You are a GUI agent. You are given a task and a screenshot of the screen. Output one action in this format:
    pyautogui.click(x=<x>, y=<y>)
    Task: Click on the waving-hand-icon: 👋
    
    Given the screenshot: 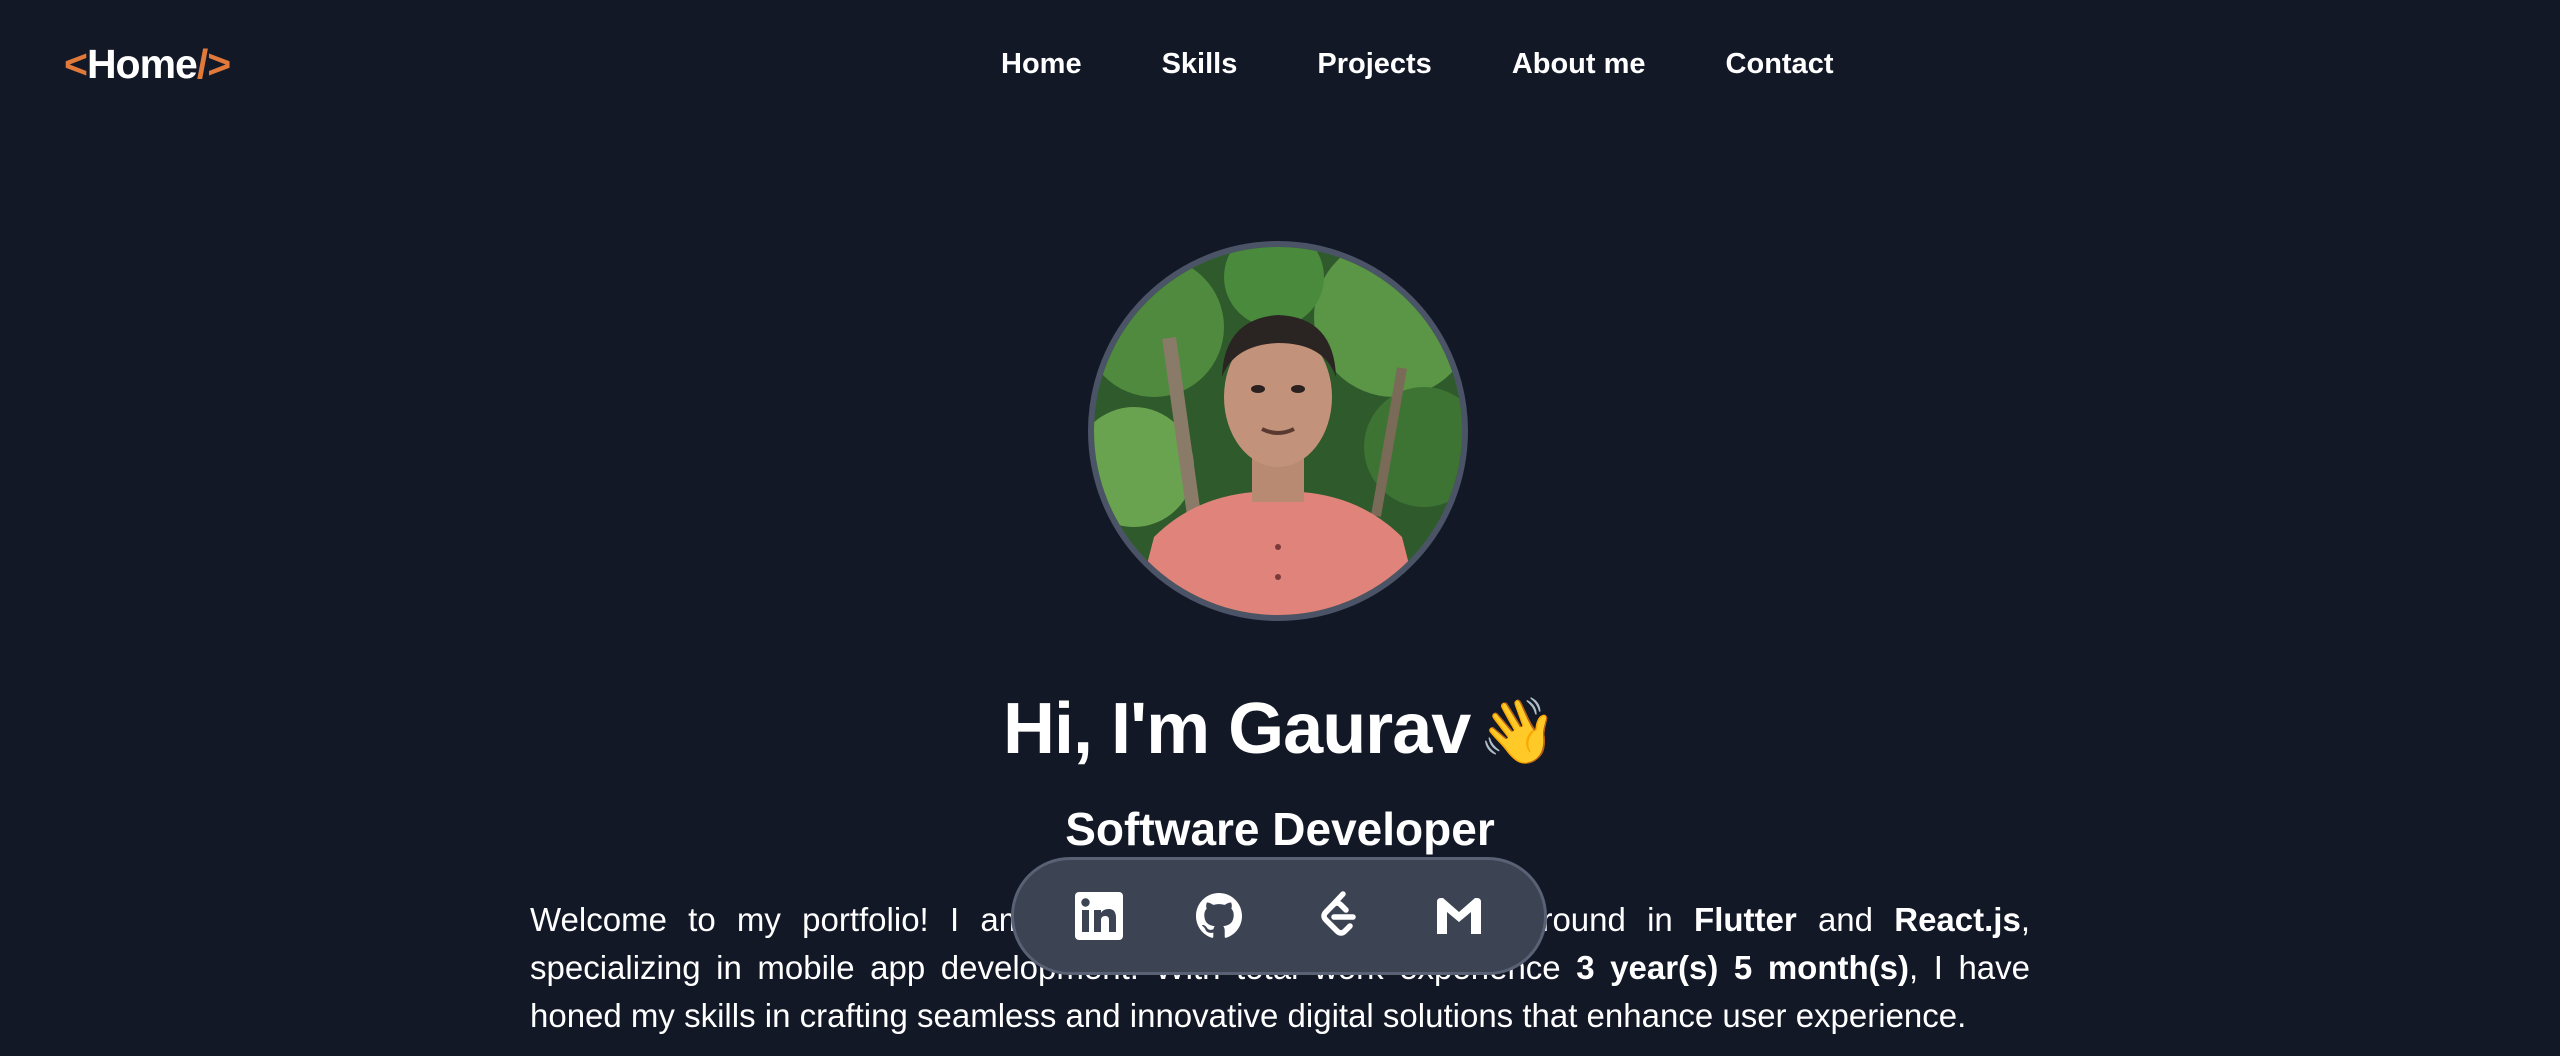 What is the action you would take?
    pyautogui.click(x=1518, y=732)
    